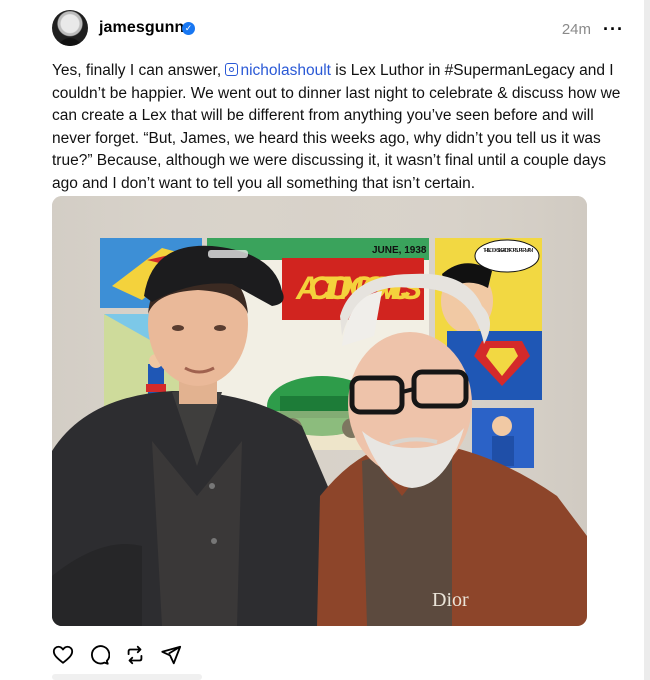  I want to click on verified-badge-icon: ✓, so click(188, 28).